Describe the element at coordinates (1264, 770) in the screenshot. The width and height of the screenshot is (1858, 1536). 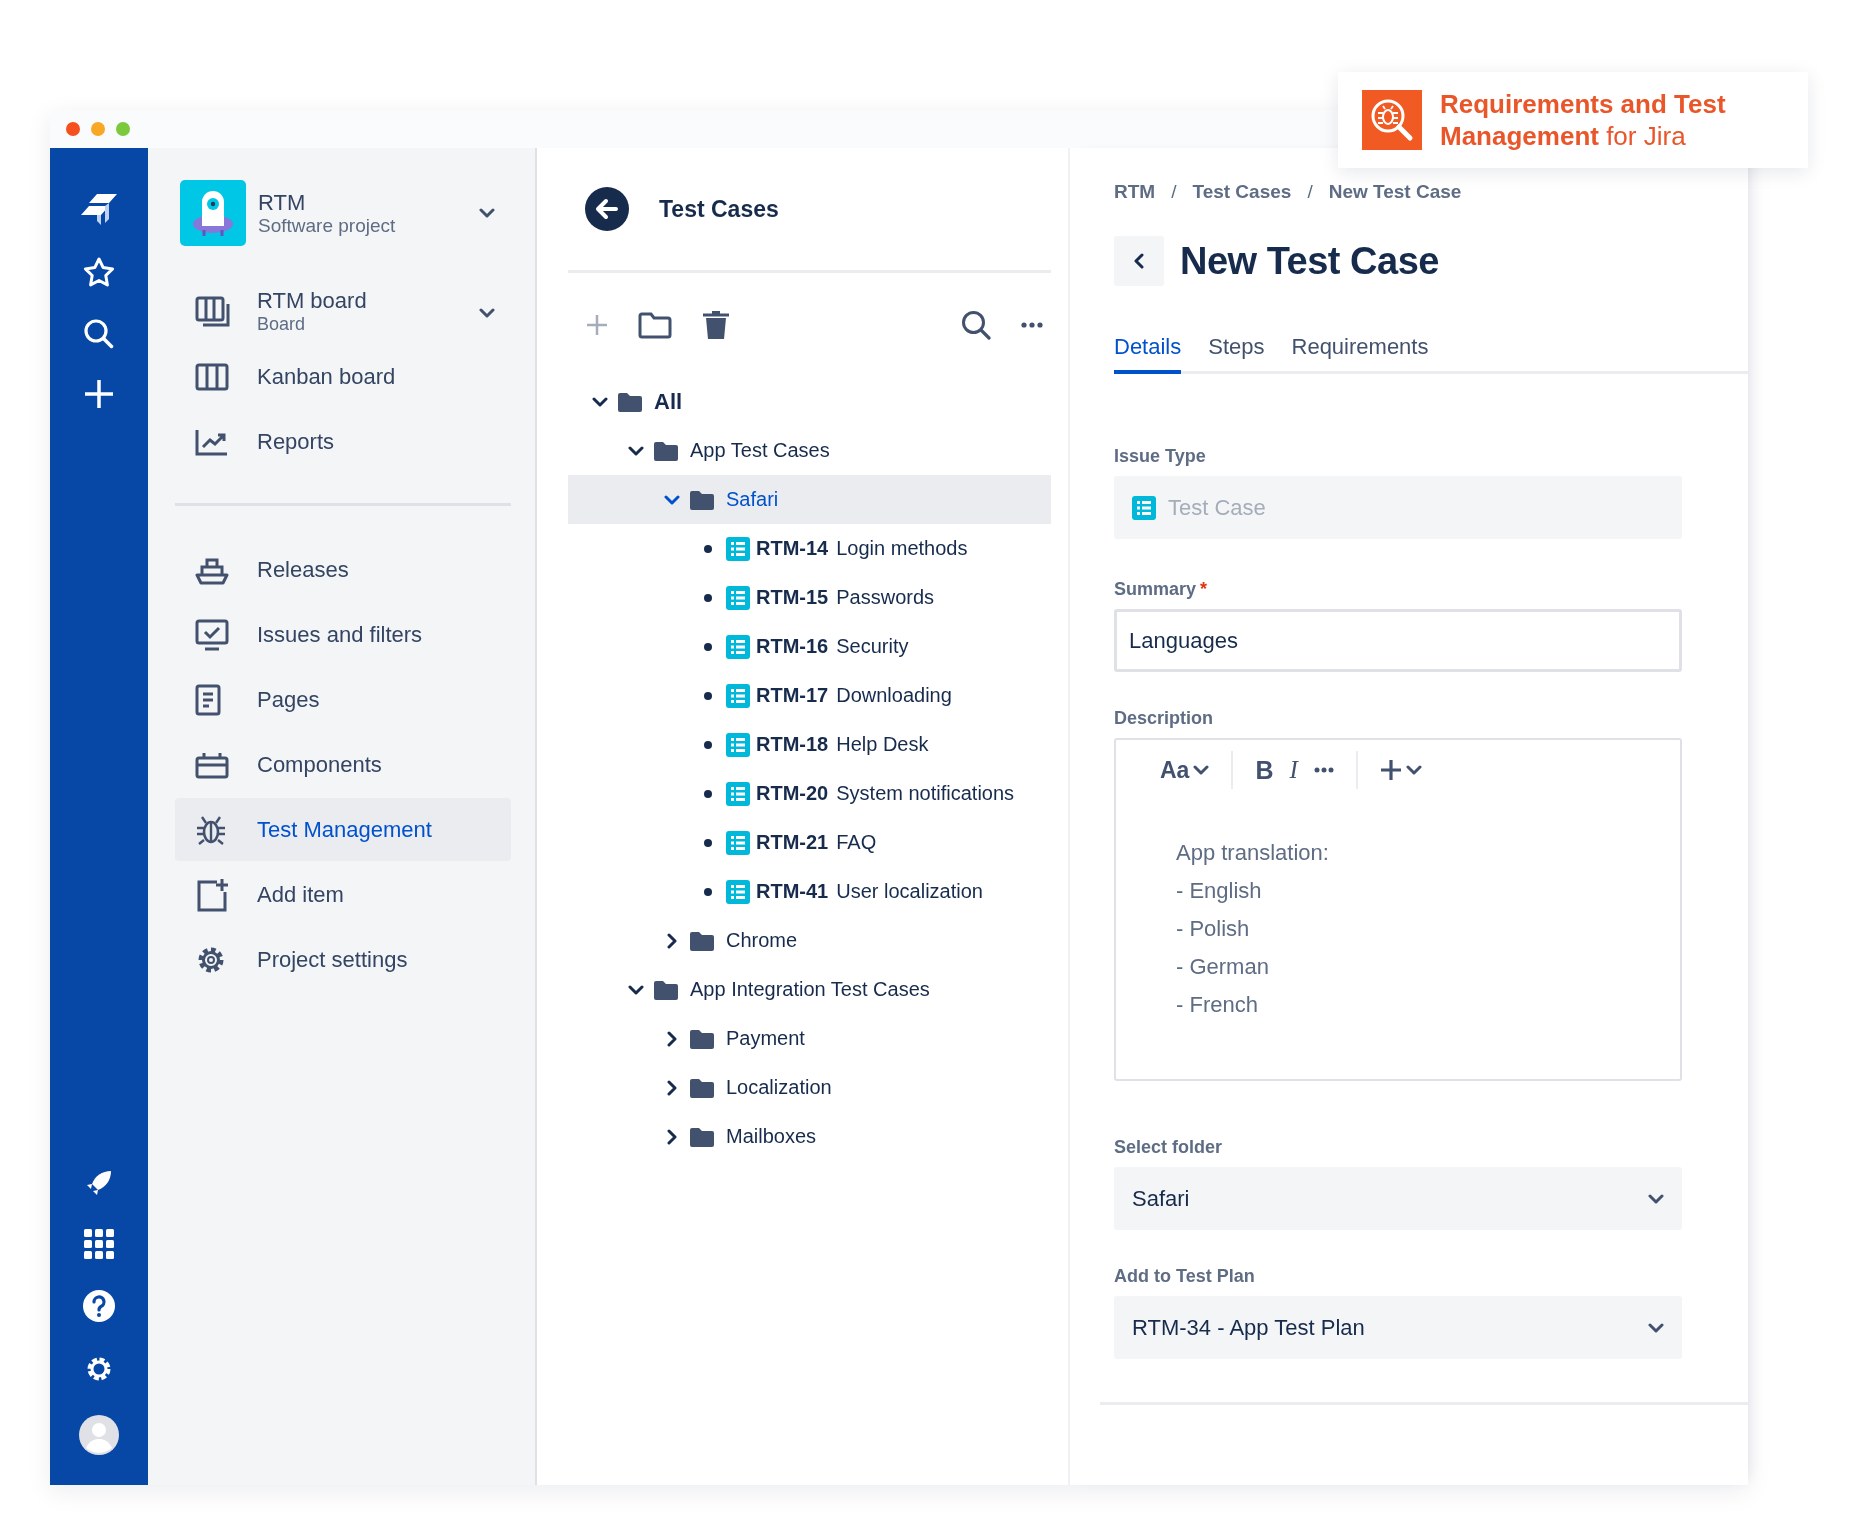
I see `bold-button: B` at that location.